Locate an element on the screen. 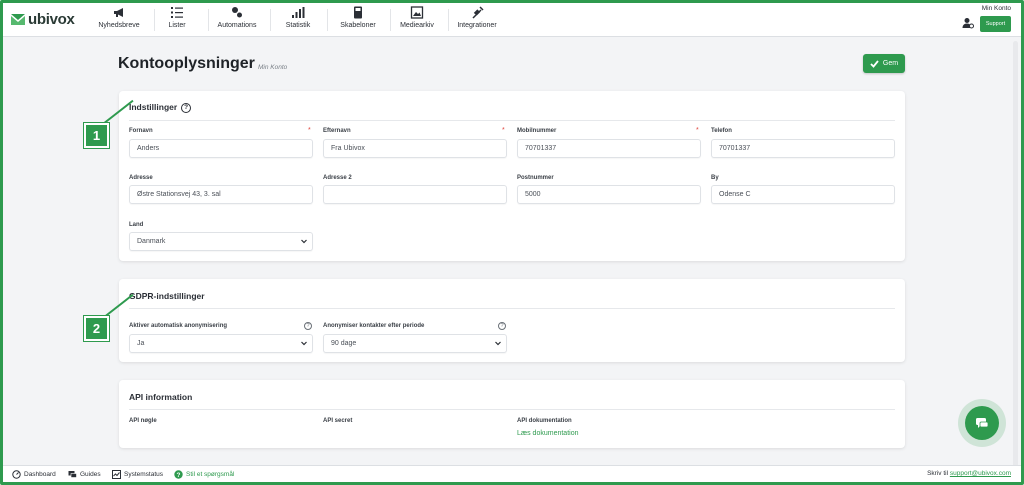  footer-systemstatus: Systemstatus is located at coordinates (137, 474).